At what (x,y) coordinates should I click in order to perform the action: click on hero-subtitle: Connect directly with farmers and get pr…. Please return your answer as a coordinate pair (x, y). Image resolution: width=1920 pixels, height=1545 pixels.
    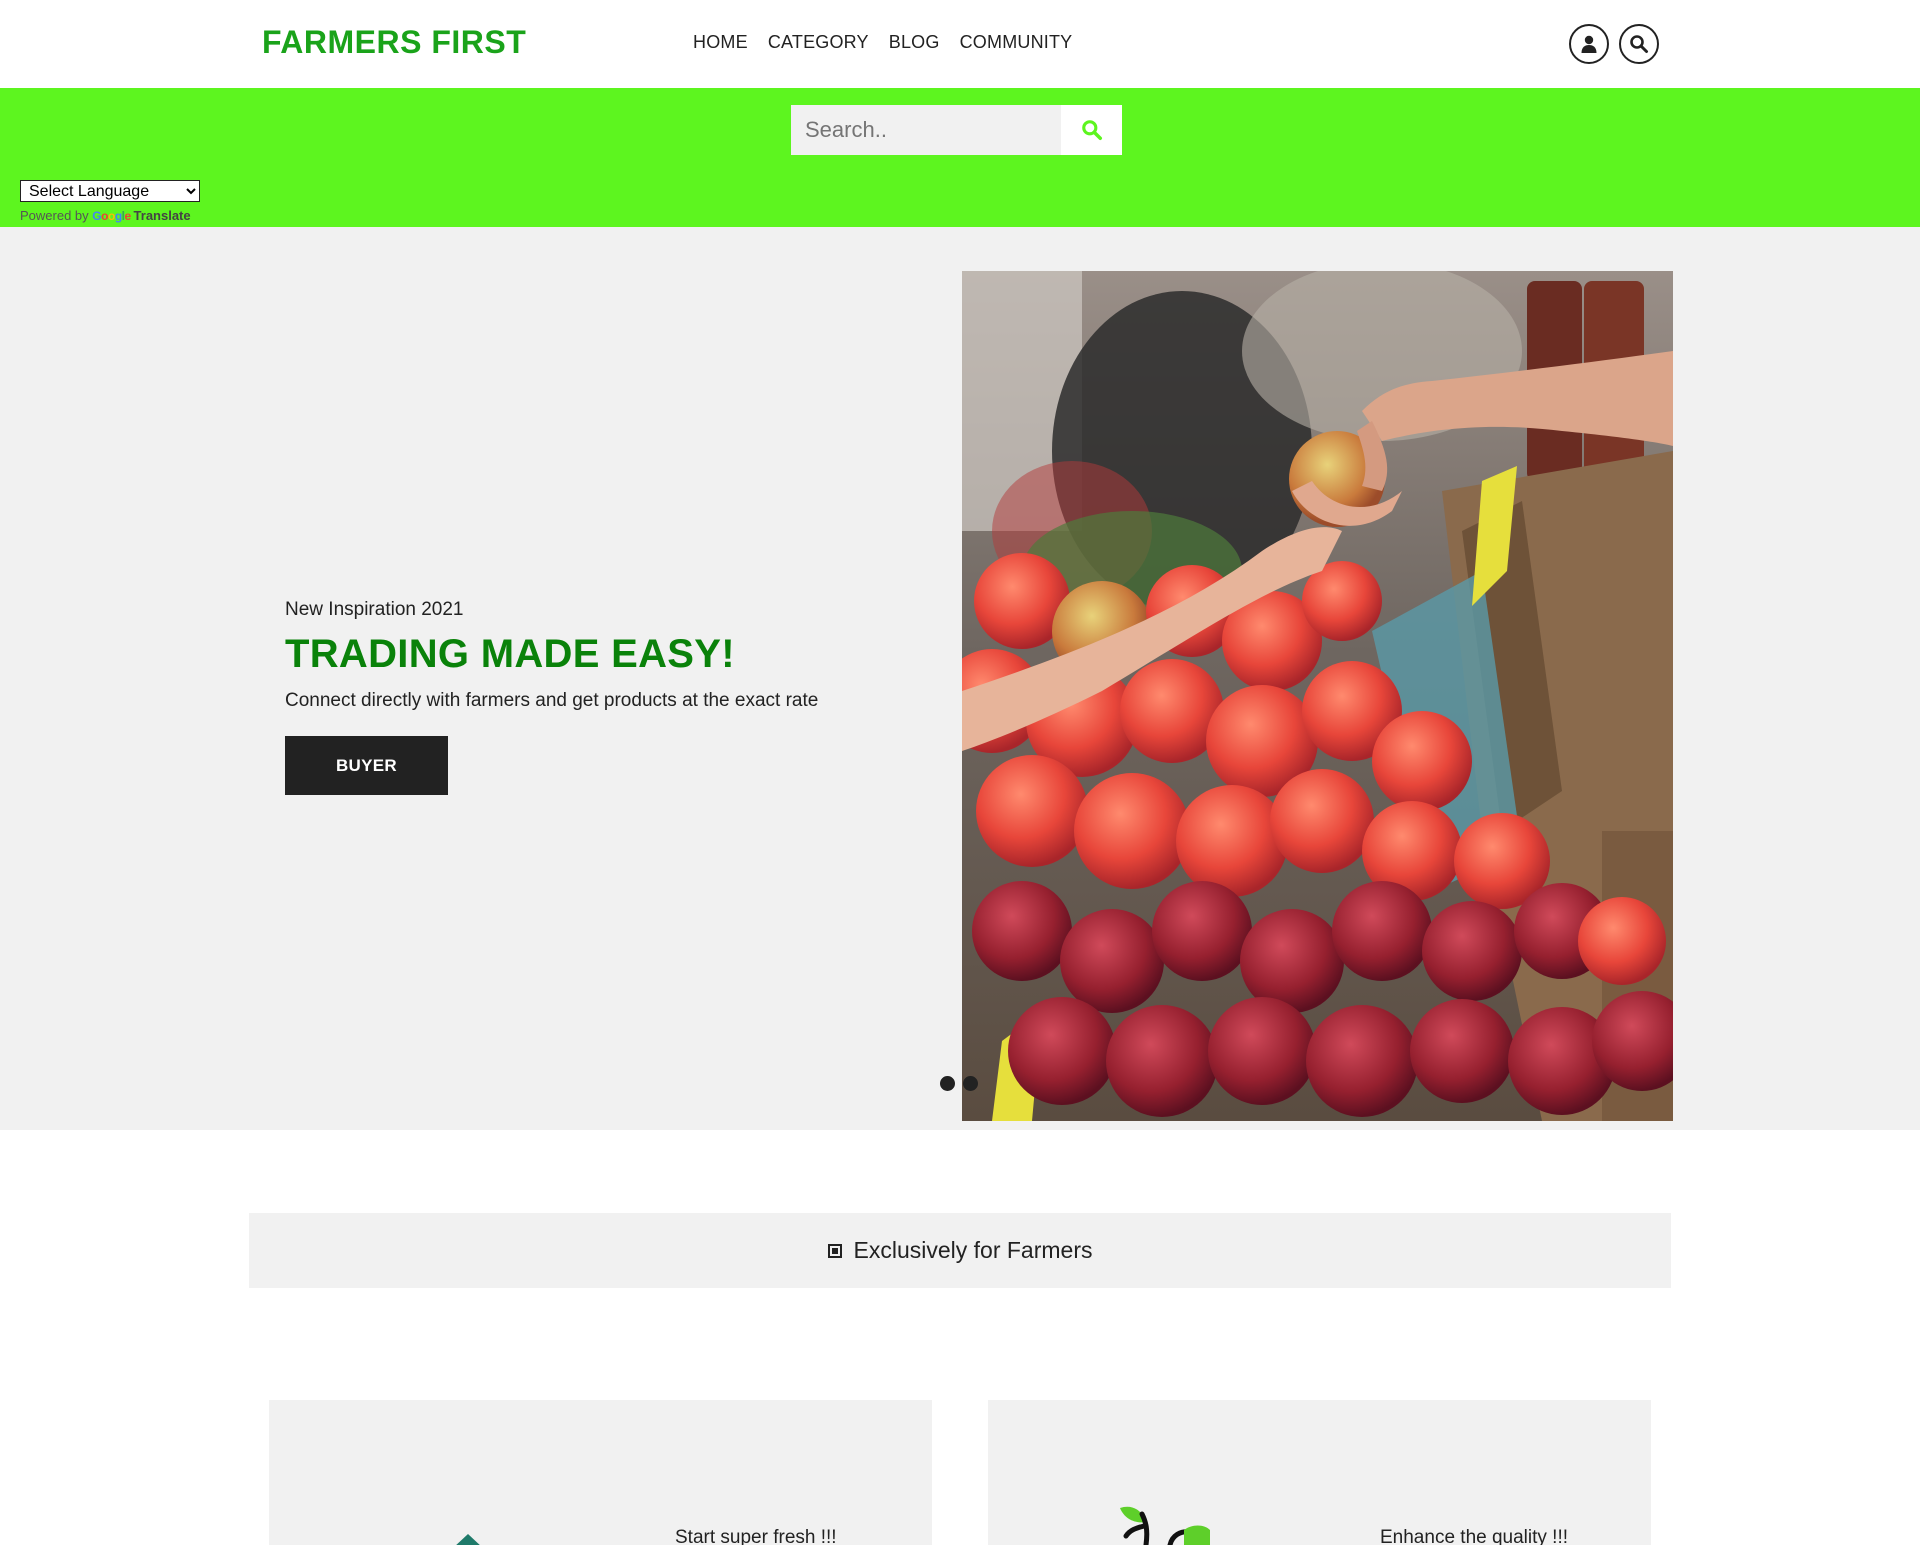
    Looking at the image, I should click on (552, 700).